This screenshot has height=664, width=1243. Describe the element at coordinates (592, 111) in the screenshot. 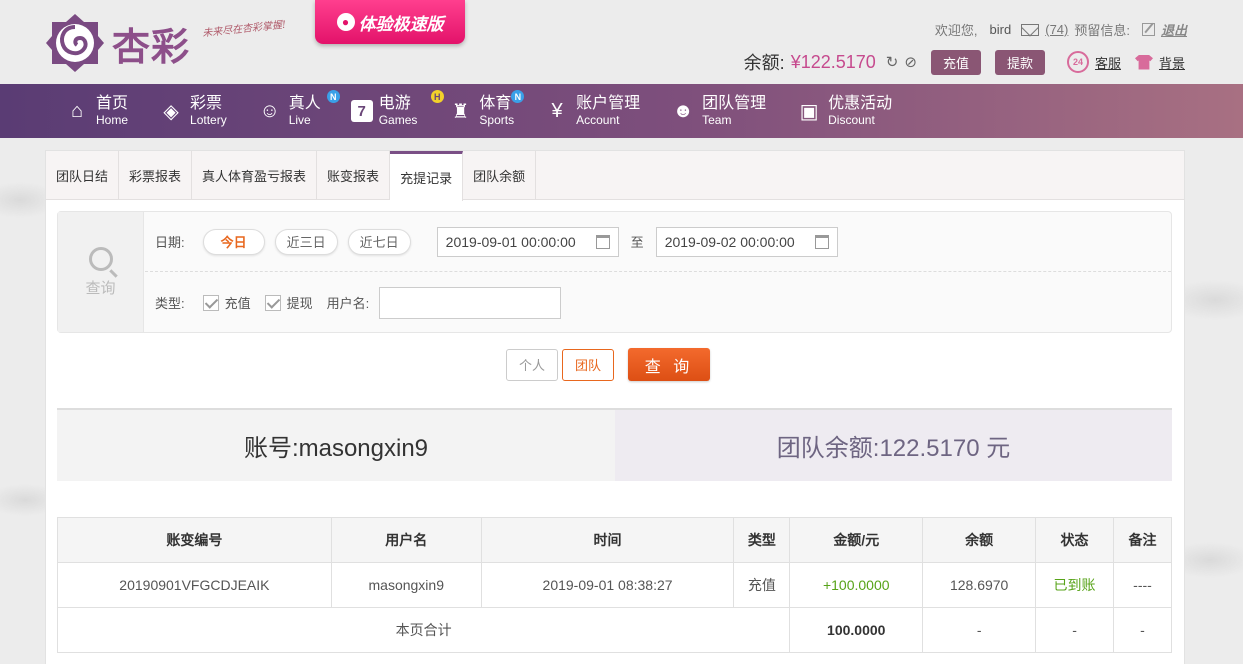

I see `nav-item-account: ¥ 账户管理 Account` at that location.